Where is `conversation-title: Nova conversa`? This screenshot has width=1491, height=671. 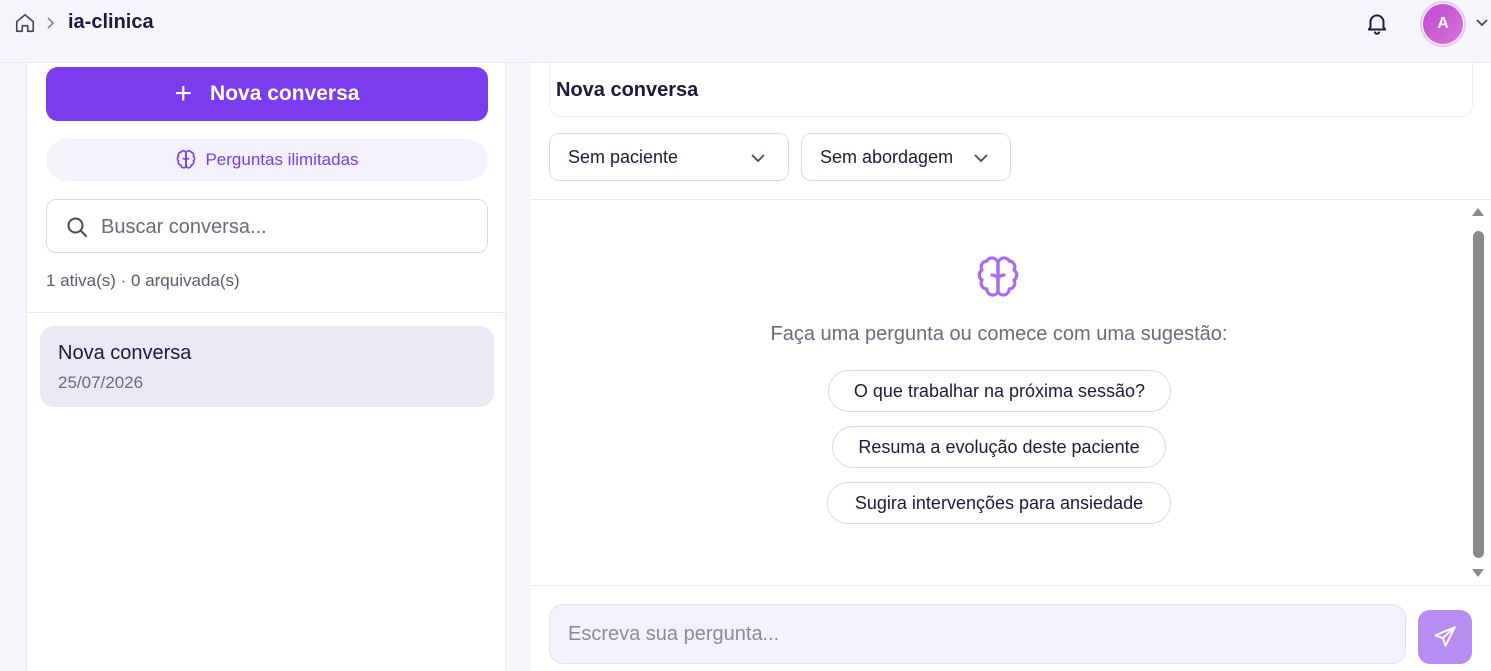
conversation-title: Nova conversa is located at coordinates (125, 353).